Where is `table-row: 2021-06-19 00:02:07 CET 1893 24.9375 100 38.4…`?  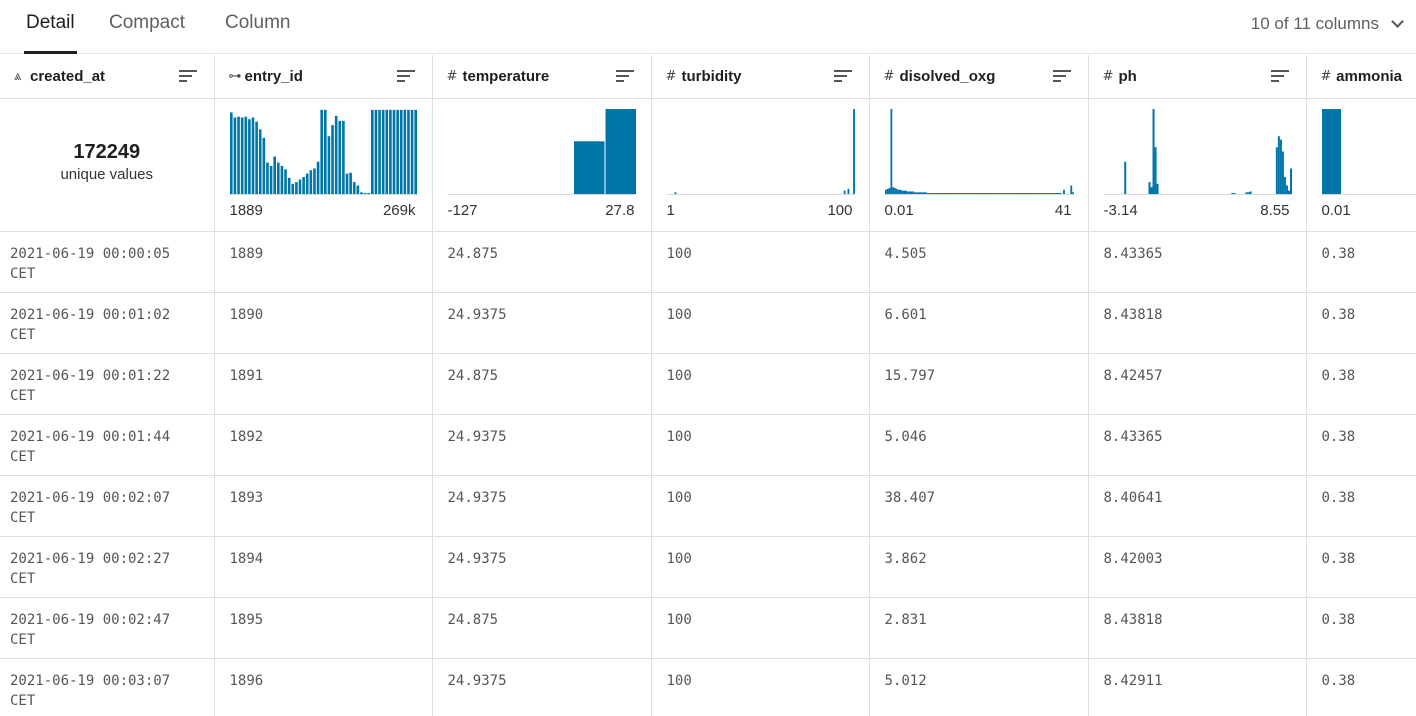
table-row: 2021-06-19 00:02:07 CET 1893 24.9375 100 38.4… is located at coordinates (708, 506).